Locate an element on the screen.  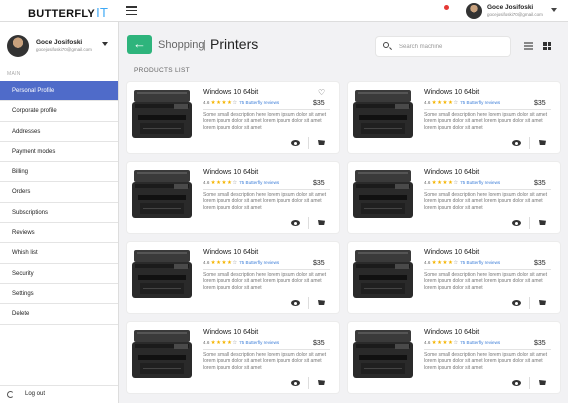
arrow-left-icon: ← is located at coordinates (139, 43).